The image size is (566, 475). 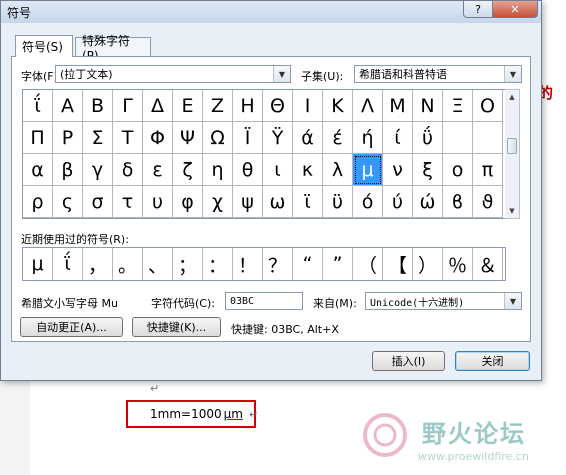 I want to click on scroll-up-icon: ▲, so click(x=512, y=97).